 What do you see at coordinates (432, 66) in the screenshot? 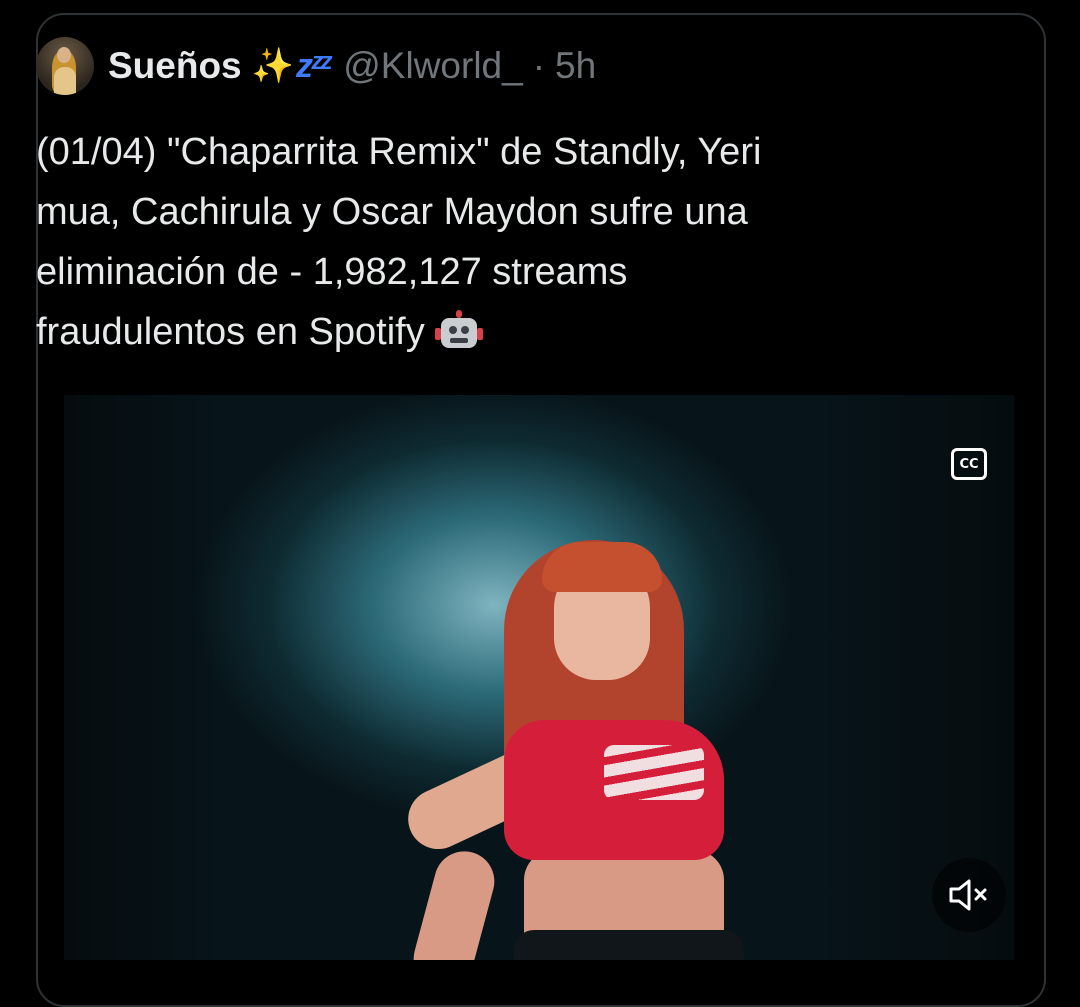
I see `user-handle: @Klworld_` at bounding box center [432, 66].